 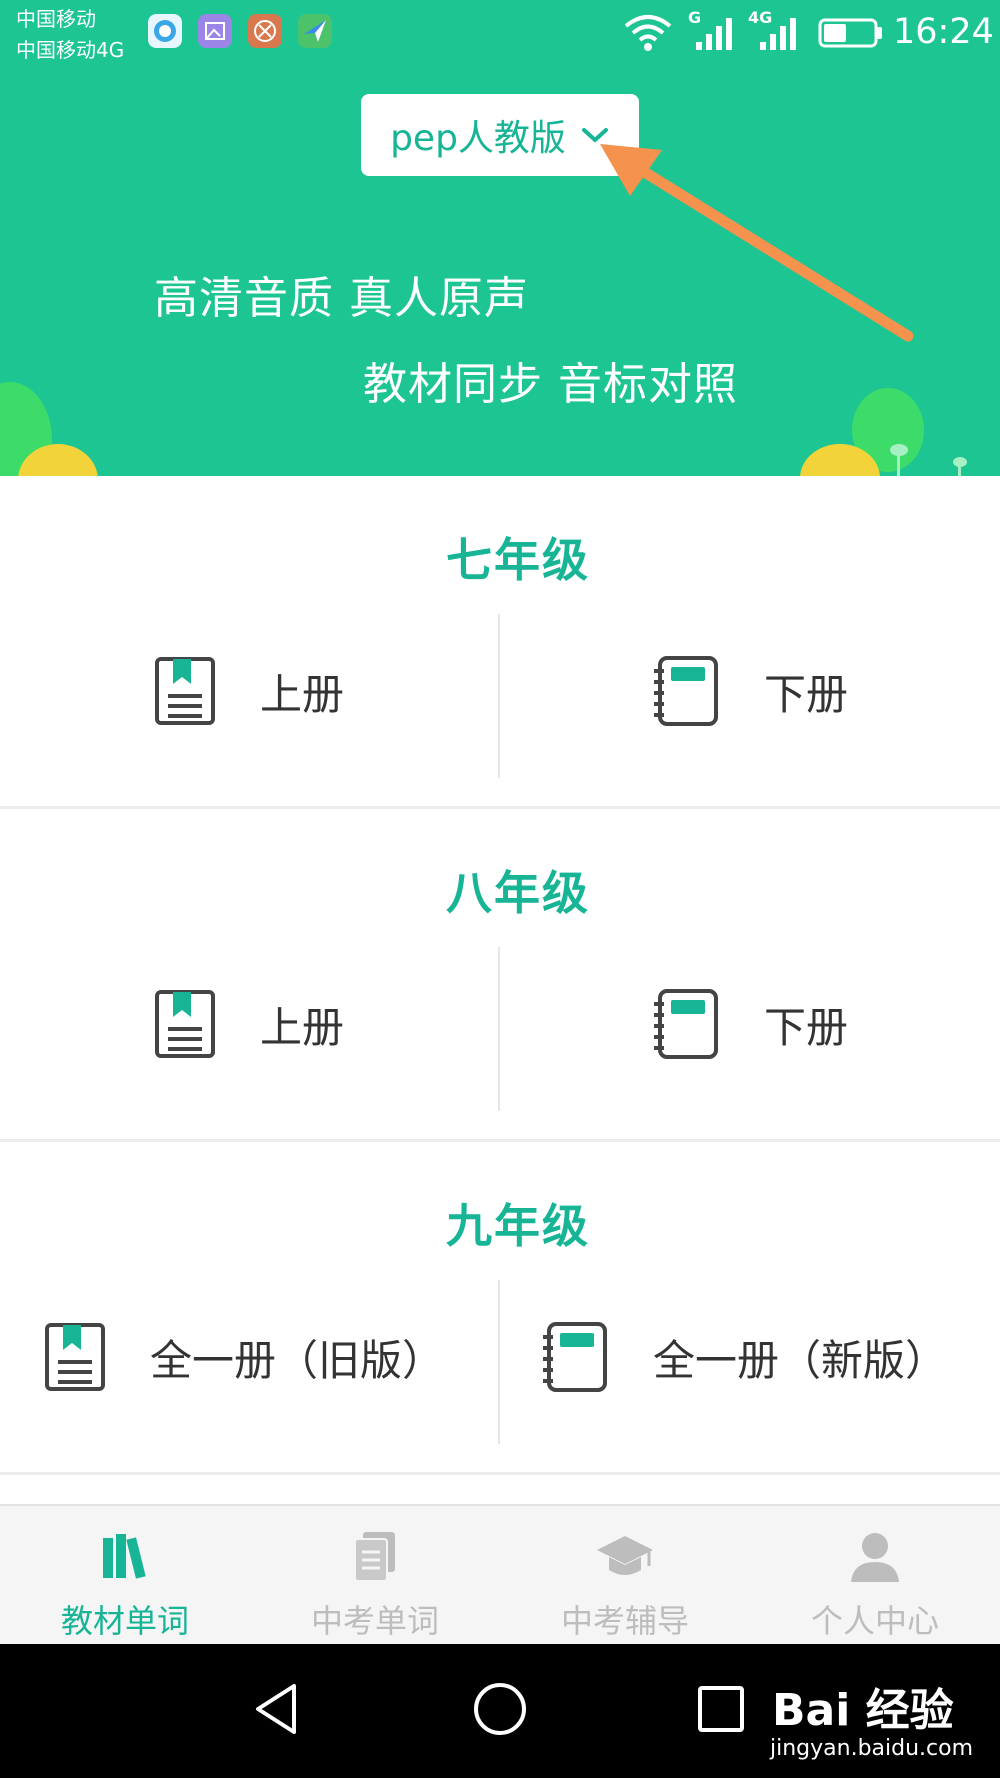 I want to click on tab-exam-words: 中考单词, so click(x=375, y=1576).